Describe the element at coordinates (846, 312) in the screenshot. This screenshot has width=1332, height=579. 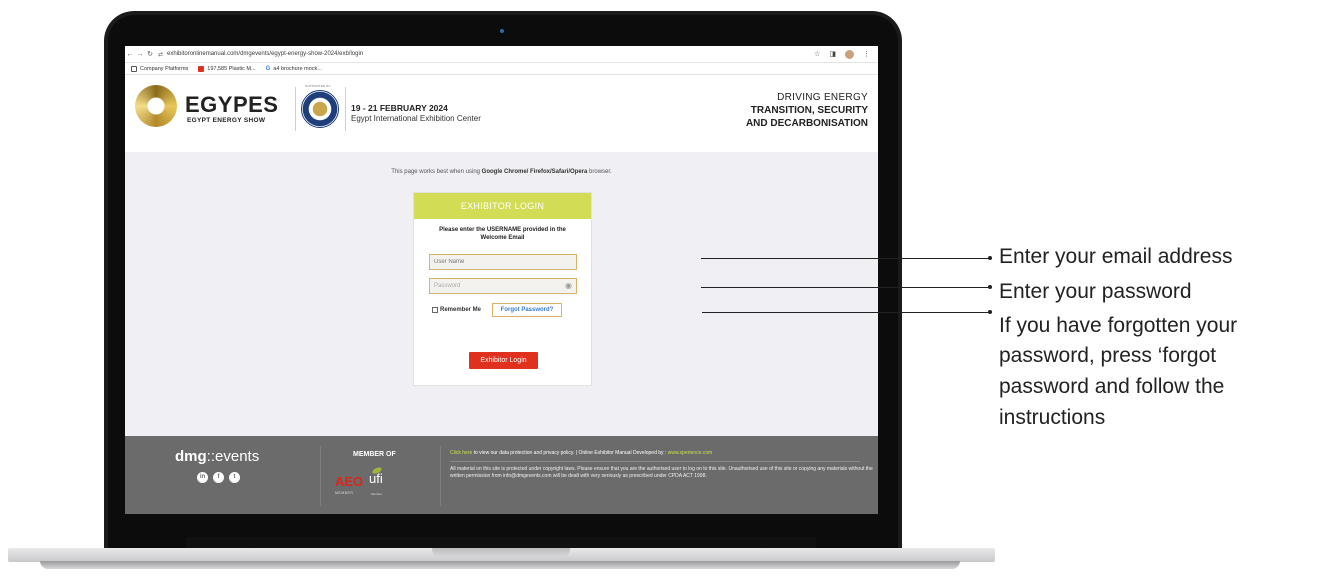
I see `annotation-line-forgot` at that location.